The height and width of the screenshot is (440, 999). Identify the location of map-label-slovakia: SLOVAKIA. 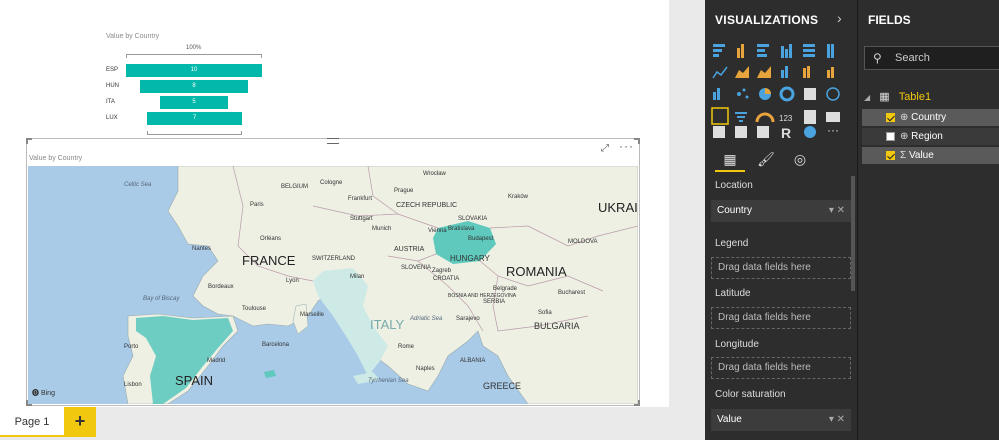
(473, 219).